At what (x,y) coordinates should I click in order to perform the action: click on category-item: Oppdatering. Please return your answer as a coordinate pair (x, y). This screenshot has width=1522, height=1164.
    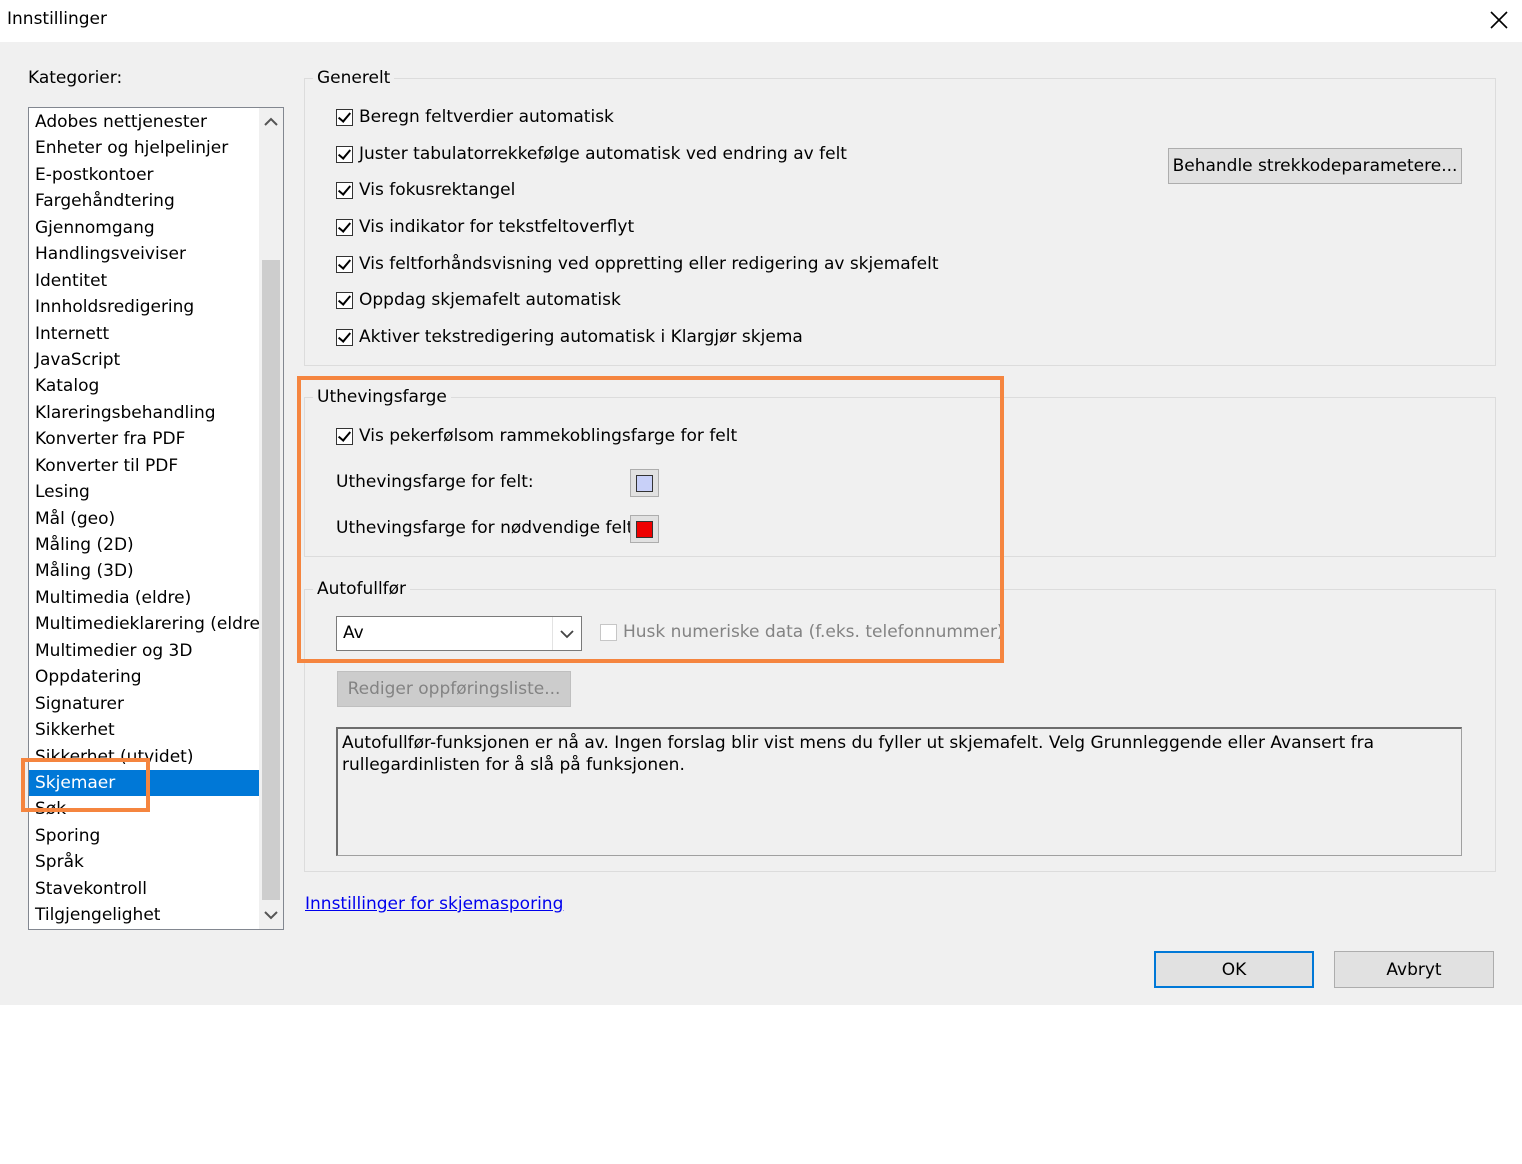
    Looking at the image, I should click on (144, 677).